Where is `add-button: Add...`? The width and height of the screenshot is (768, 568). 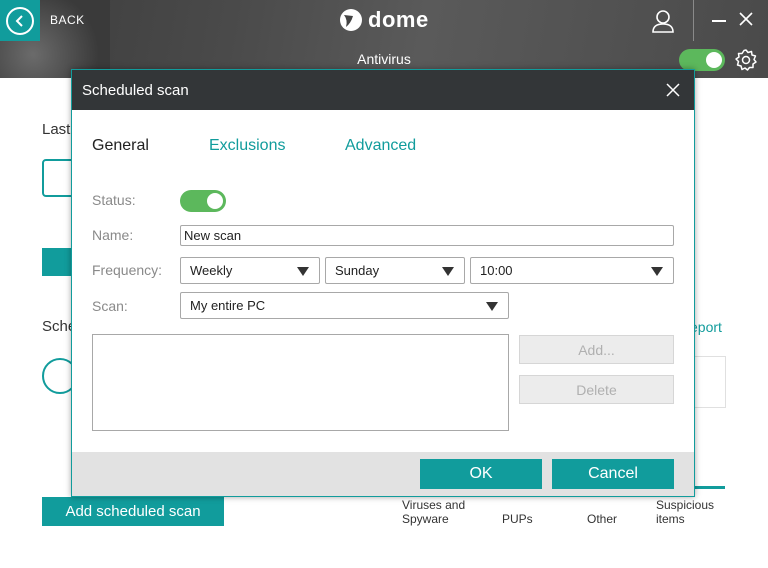 add-button: Add... is located at coordinates (596, 349).